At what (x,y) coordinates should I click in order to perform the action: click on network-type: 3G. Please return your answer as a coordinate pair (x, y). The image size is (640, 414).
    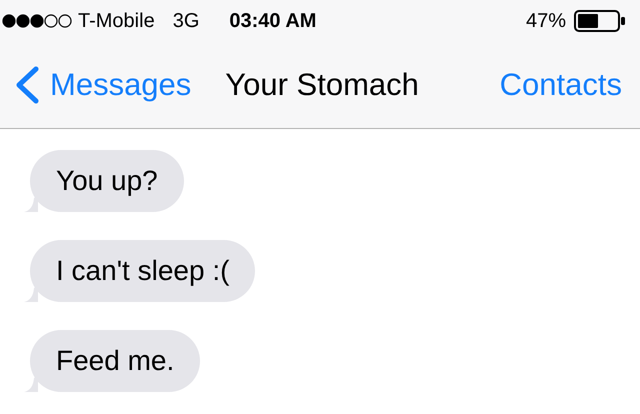
    Looking at the image, I should click on (186, 21).